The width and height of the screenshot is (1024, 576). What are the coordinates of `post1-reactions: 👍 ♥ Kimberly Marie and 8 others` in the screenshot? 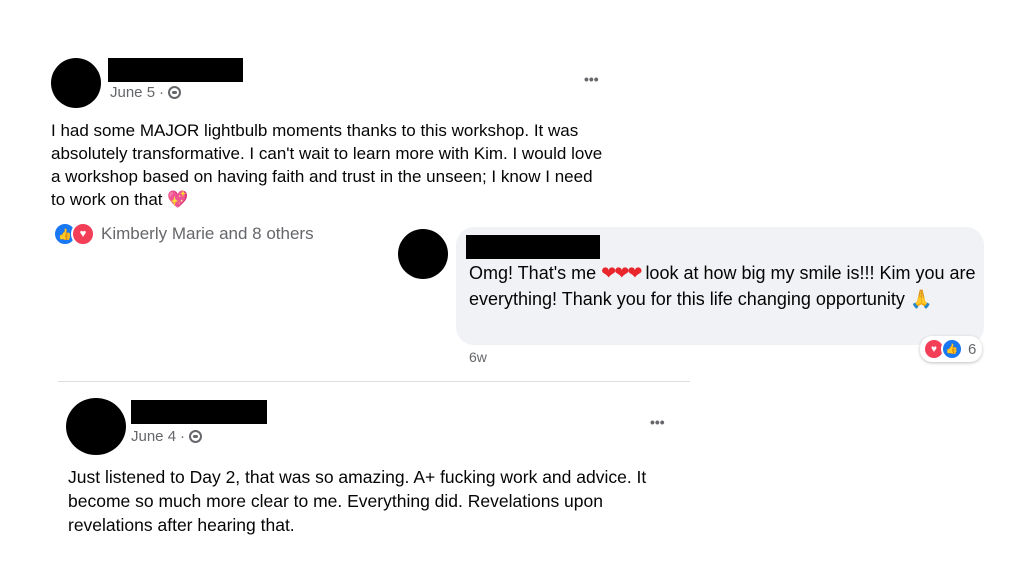 It's located at (183, 234).